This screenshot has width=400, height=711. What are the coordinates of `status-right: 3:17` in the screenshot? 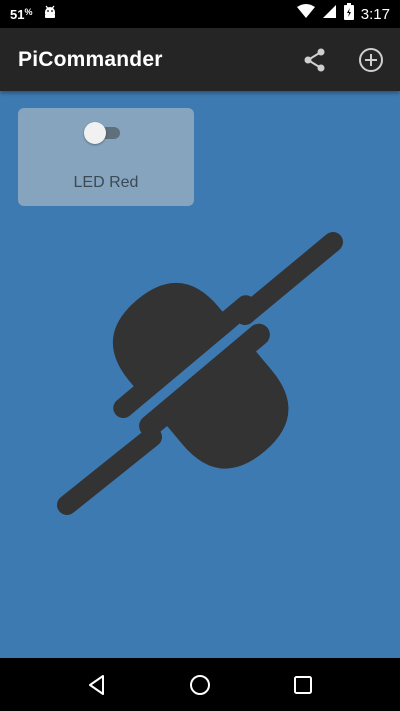 It's located at (343, 14).